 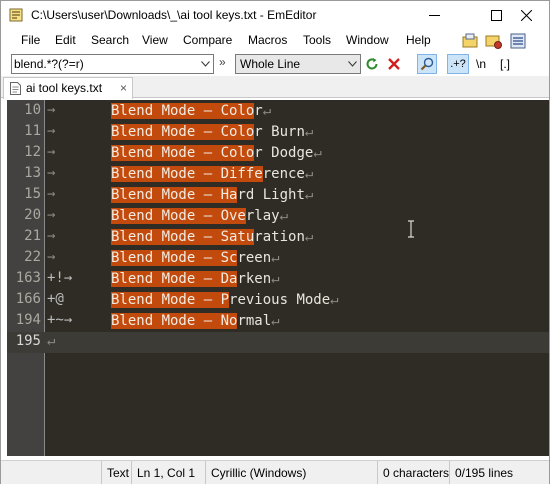 I want to click on menu-file: File, so click(x=30, y=40).